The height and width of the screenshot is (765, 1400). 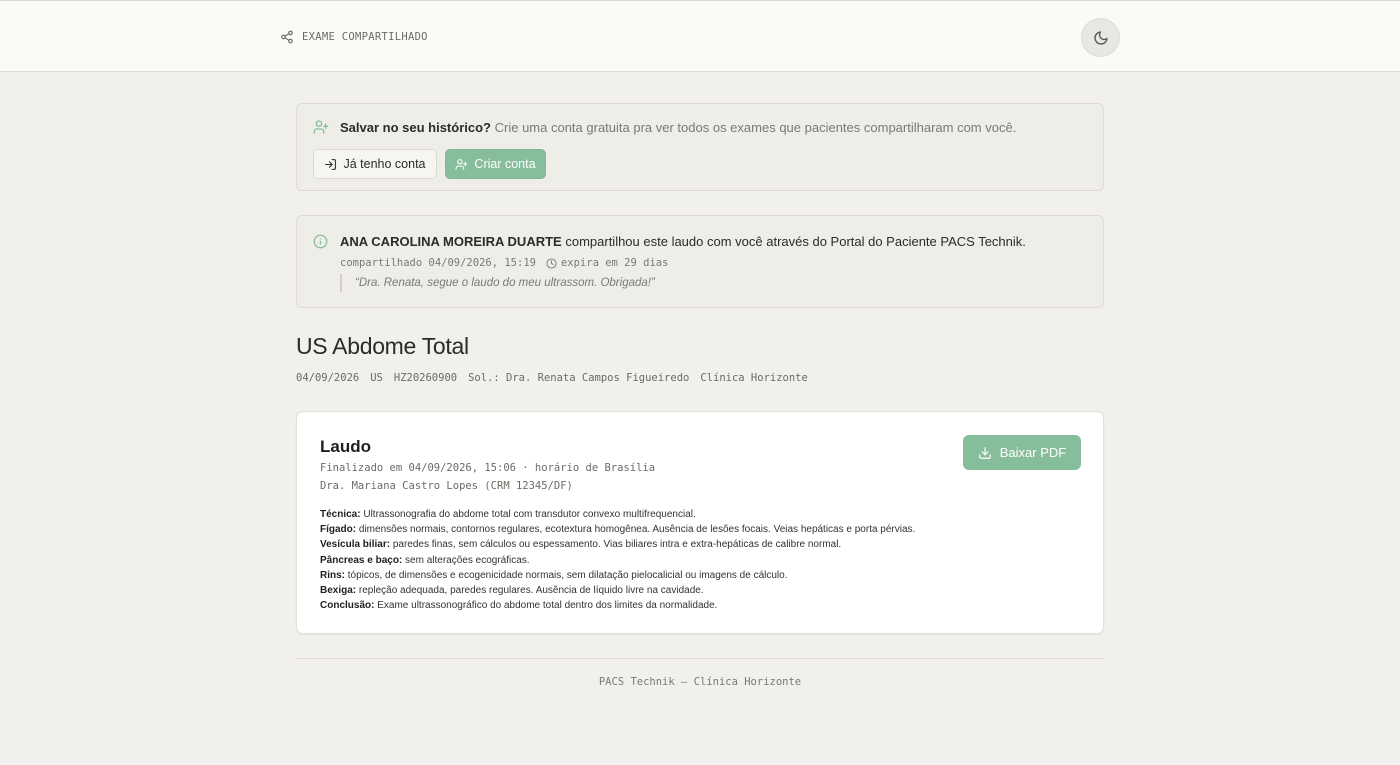 I want to click on download-icon, so click(x=984, y=452).